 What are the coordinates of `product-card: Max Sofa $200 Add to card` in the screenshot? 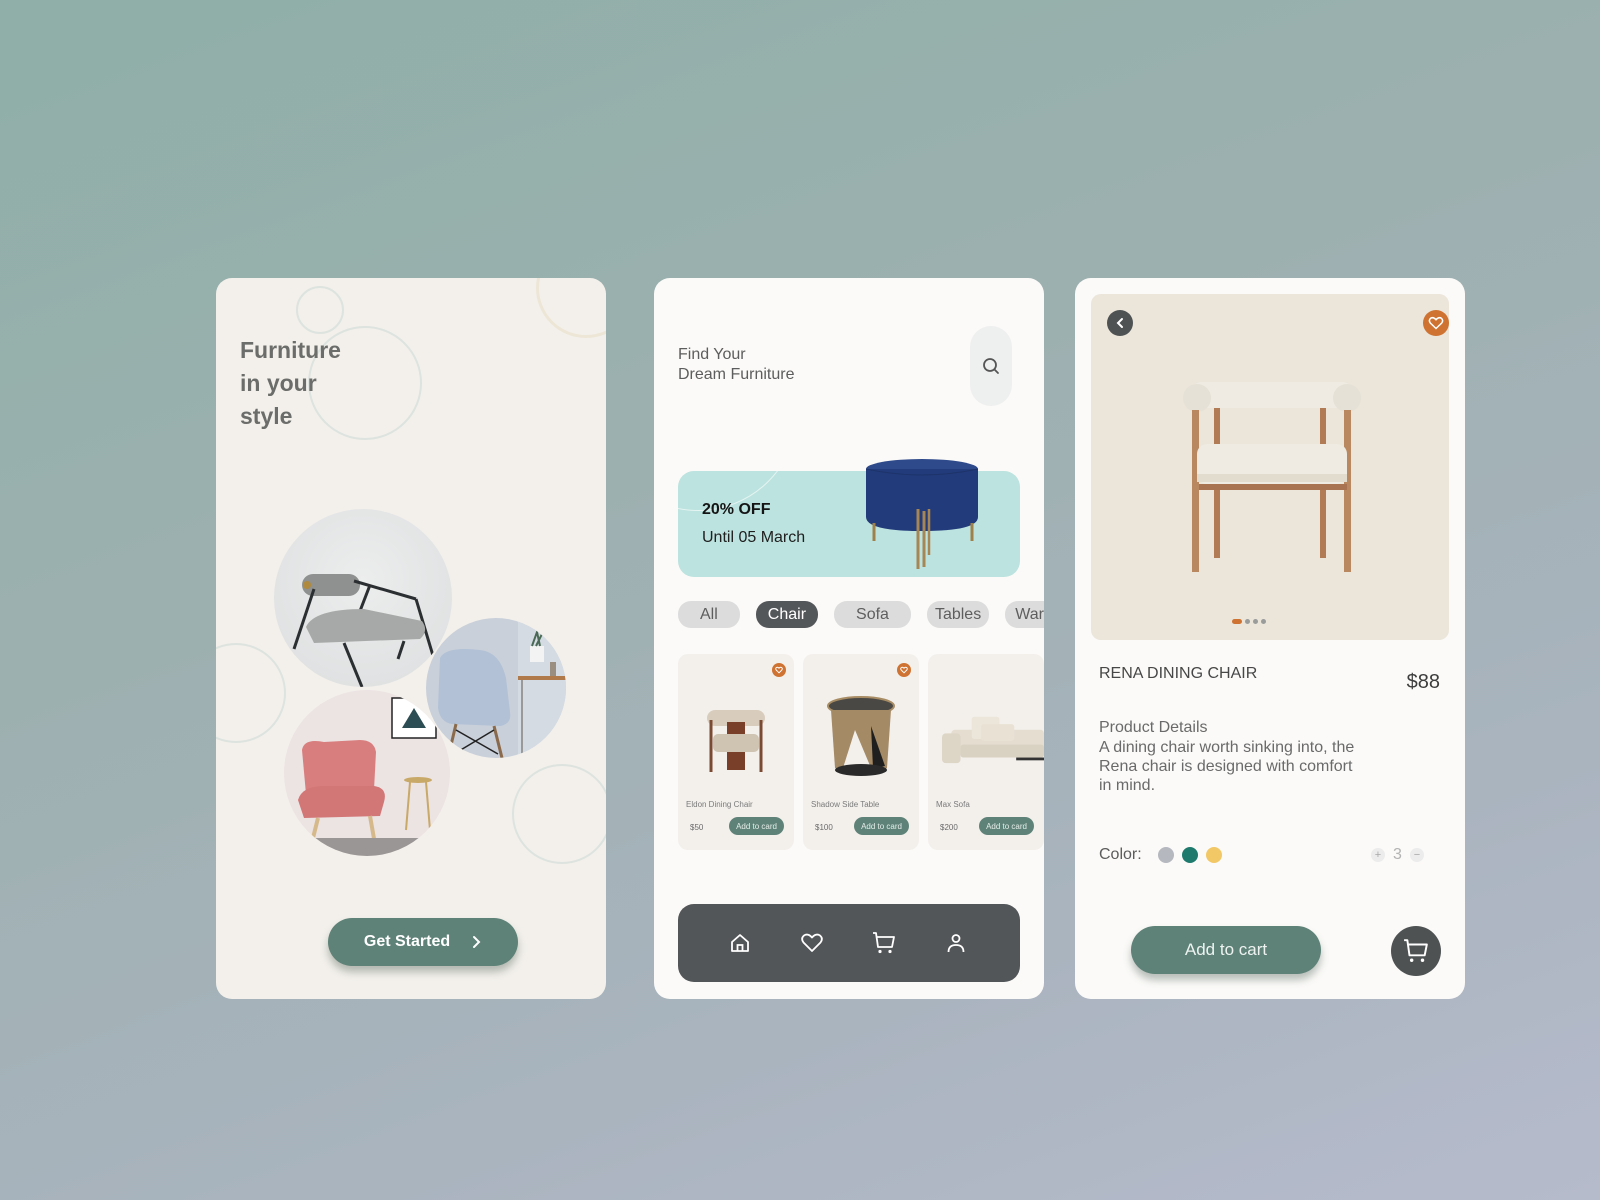 It's located at (986, 752).